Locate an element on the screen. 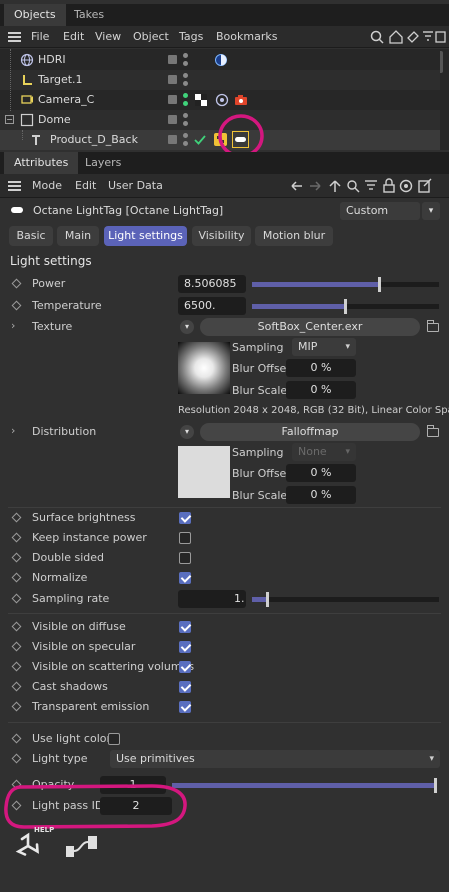  menu-object: Object is located at coordinates (151, 36).